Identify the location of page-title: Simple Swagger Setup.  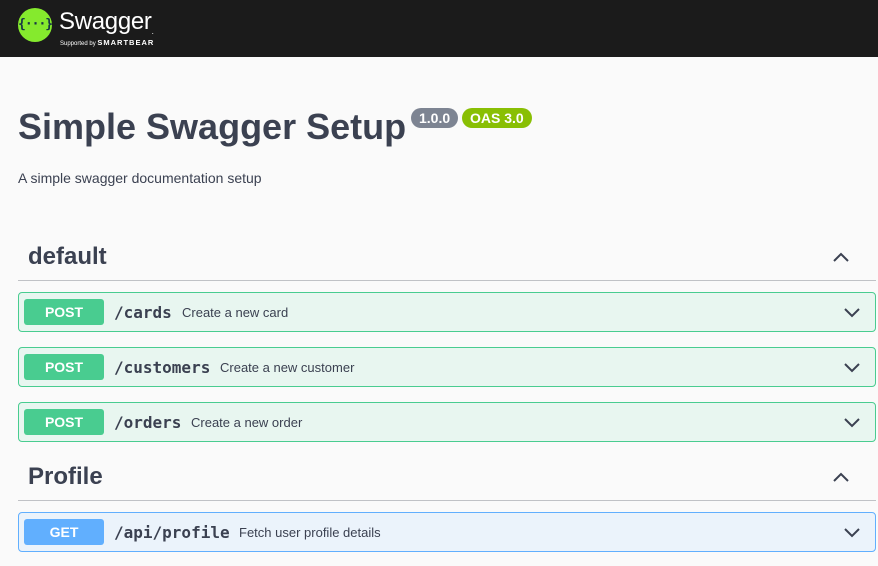
(212, 126).